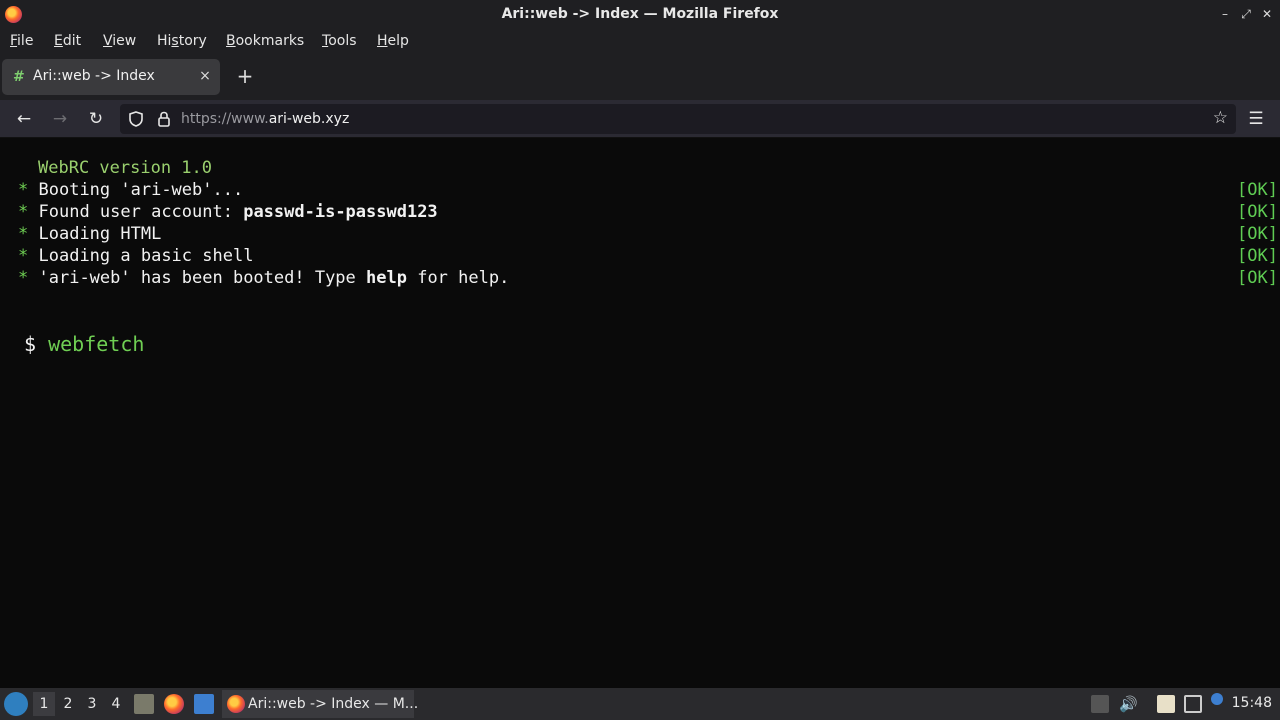  Describe the element at coordinates (265, 41) in the screenshot. I see `menu-bookmarks: Bookmarks` at that location.